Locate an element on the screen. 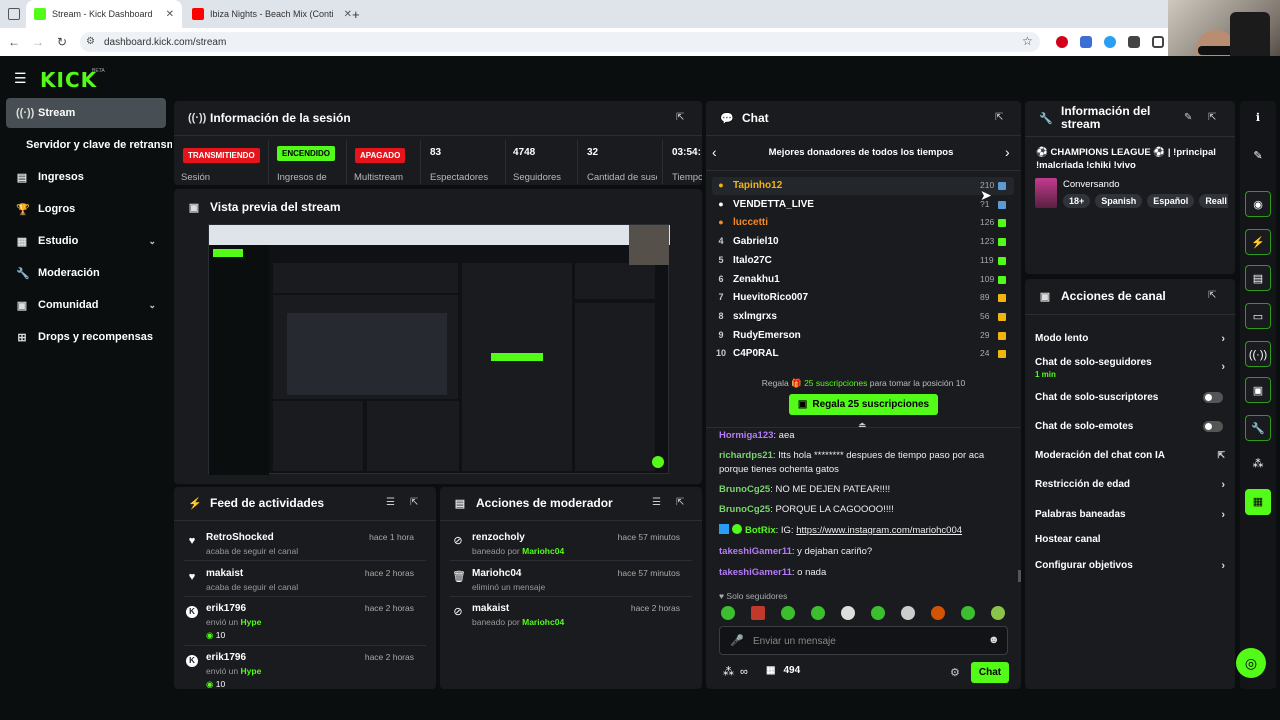  feed-username: RetroShocked is located at coordinates (240, 537).